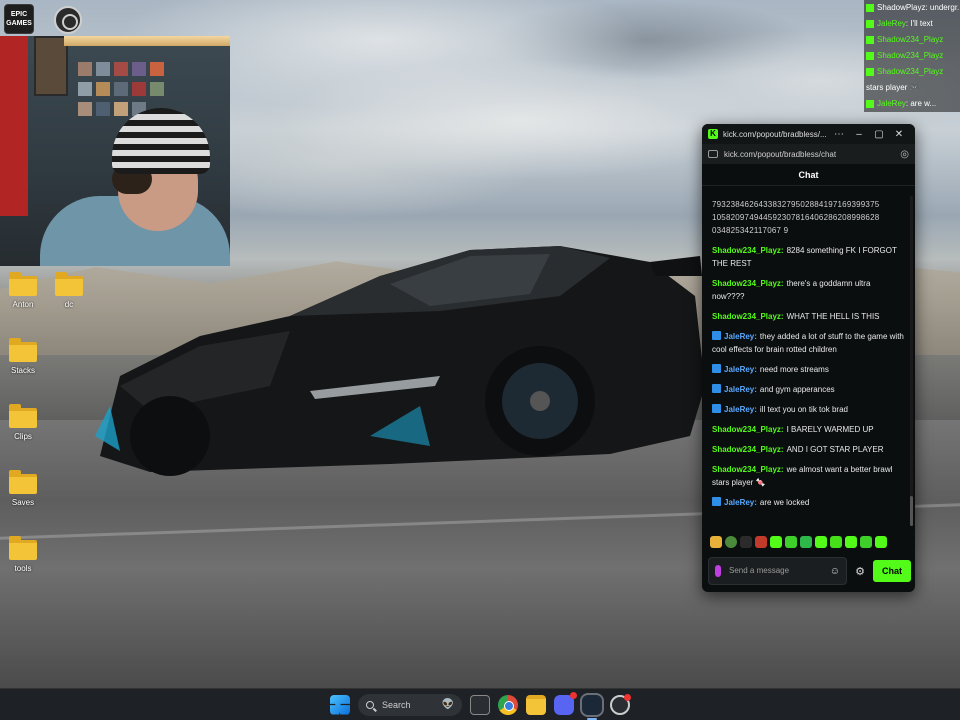 The image size is (960, 720). I want to click on emoji-picker-icon: ☺, so click(835, 571).